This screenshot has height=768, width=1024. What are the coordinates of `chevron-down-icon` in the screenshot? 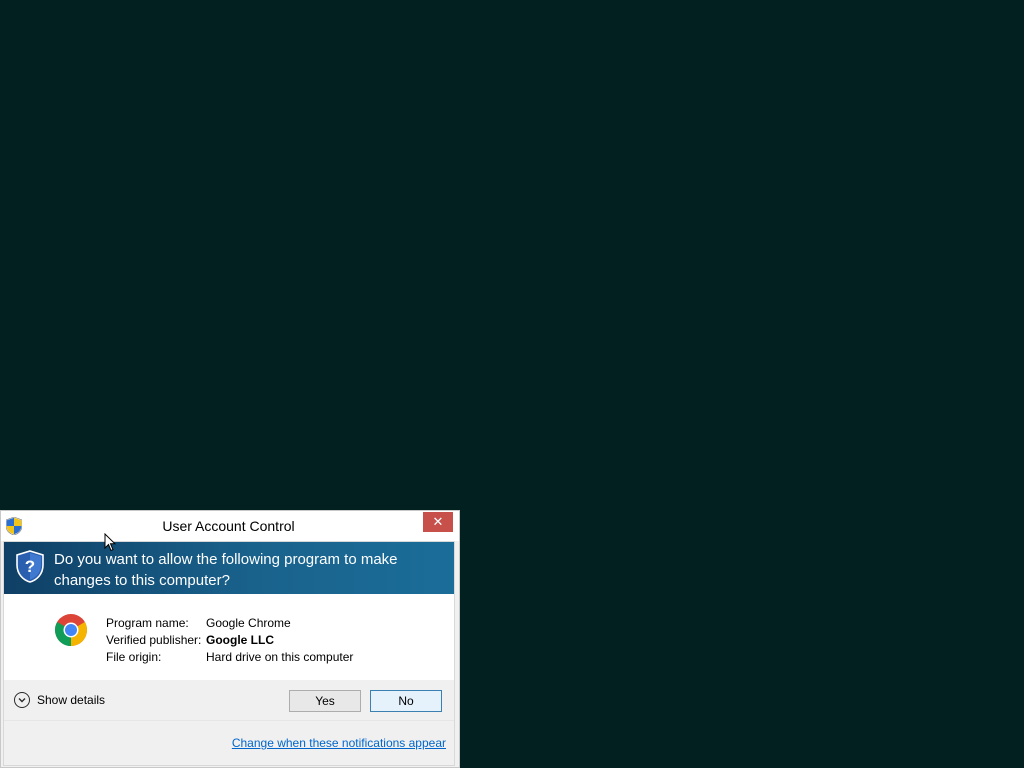 It's located at (22, 700).